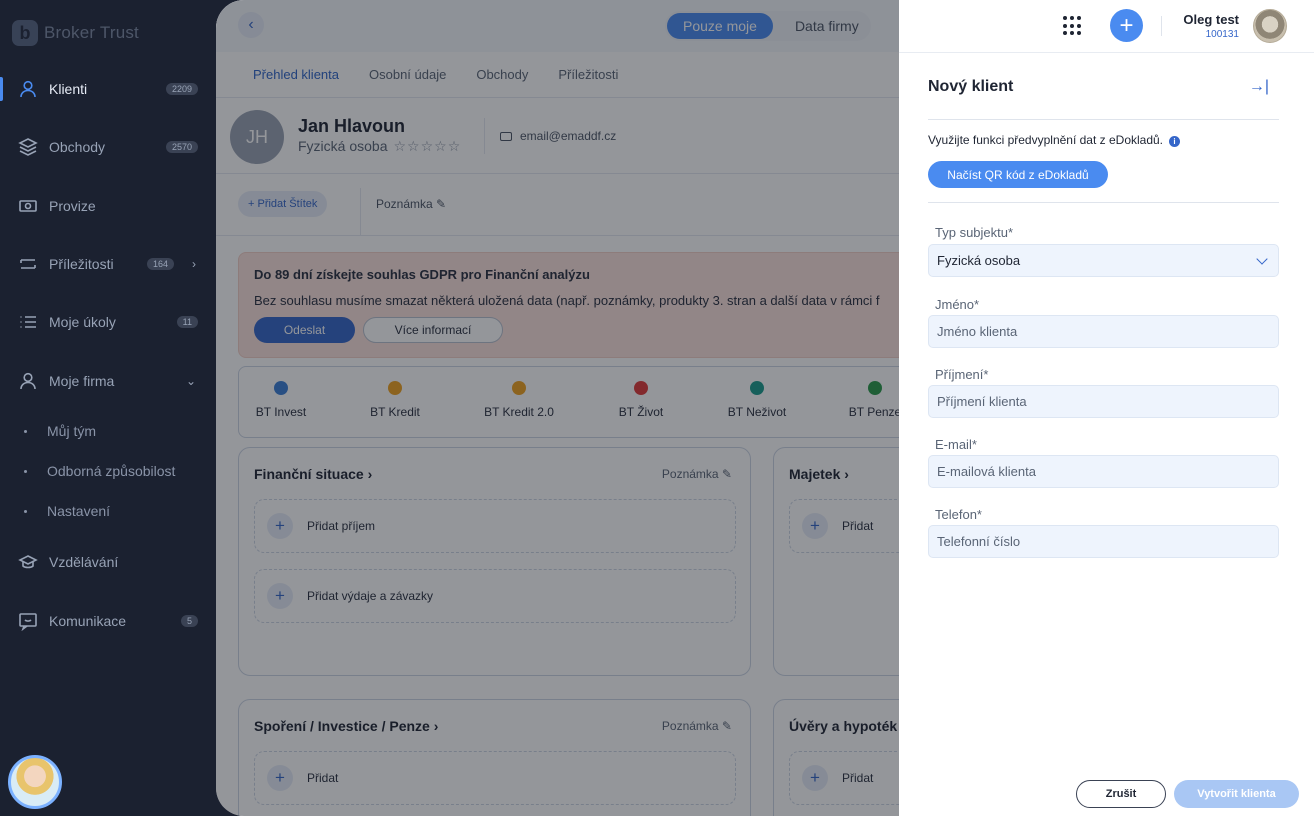  What do you see at coordinates (108, 322) in the screenshot?
I see `sidebar-item-moje-ukoly: Moje úkoly 11` at bounding box center [108, 322].